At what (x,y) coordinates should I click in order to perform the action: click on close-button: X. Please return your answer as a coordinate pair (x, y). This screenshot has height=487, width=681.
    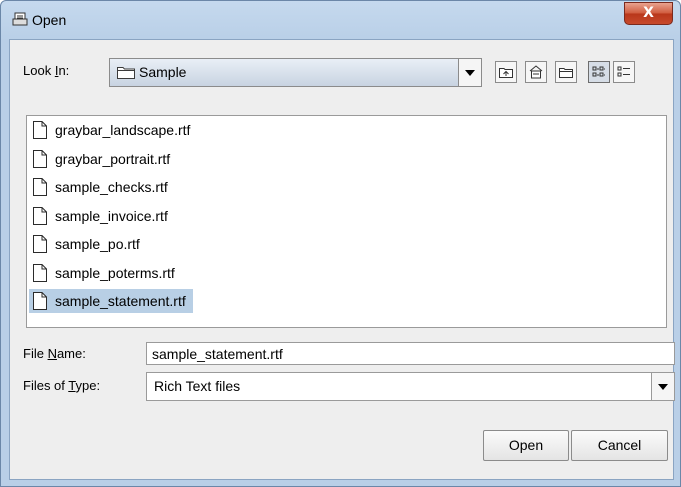
    Looking at the image, I should click on (648, 13).